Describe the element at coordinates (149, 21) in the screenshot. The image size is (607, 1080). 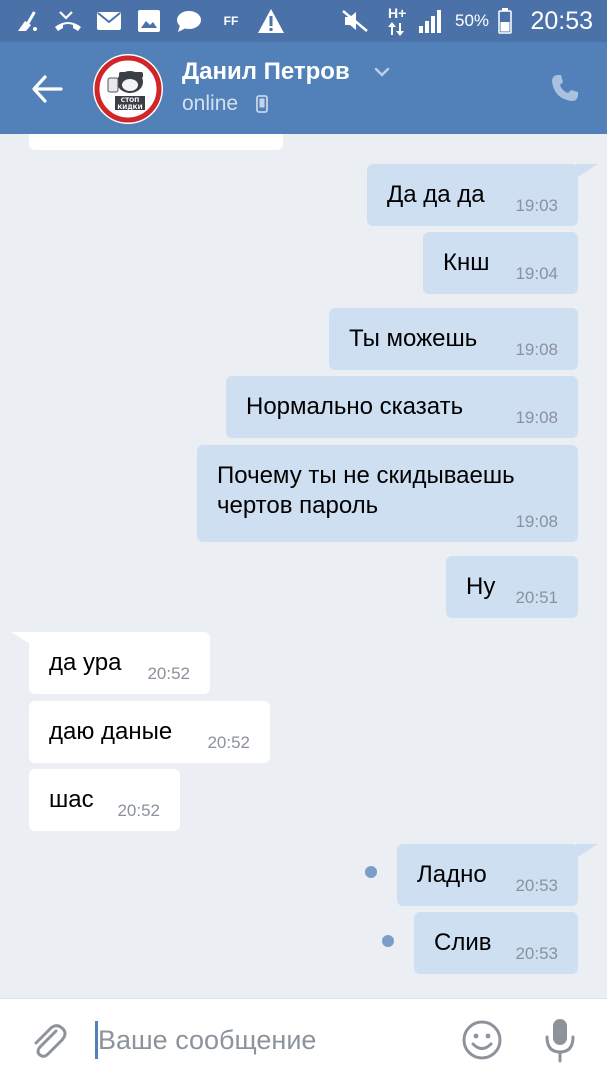
I see `gallery-icon` at that location.